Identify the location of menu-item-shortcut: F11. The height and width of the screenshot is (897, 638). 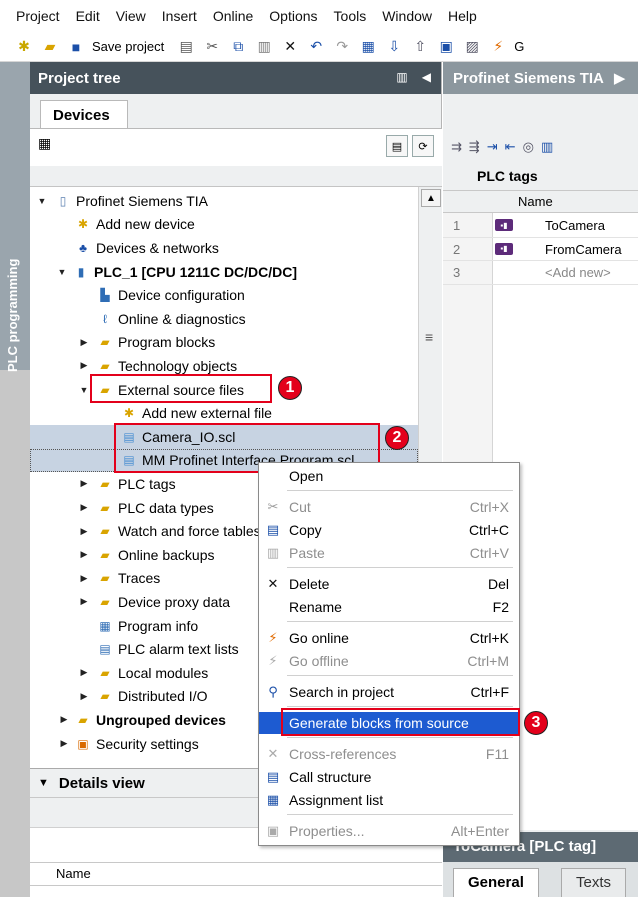
(497, 754).